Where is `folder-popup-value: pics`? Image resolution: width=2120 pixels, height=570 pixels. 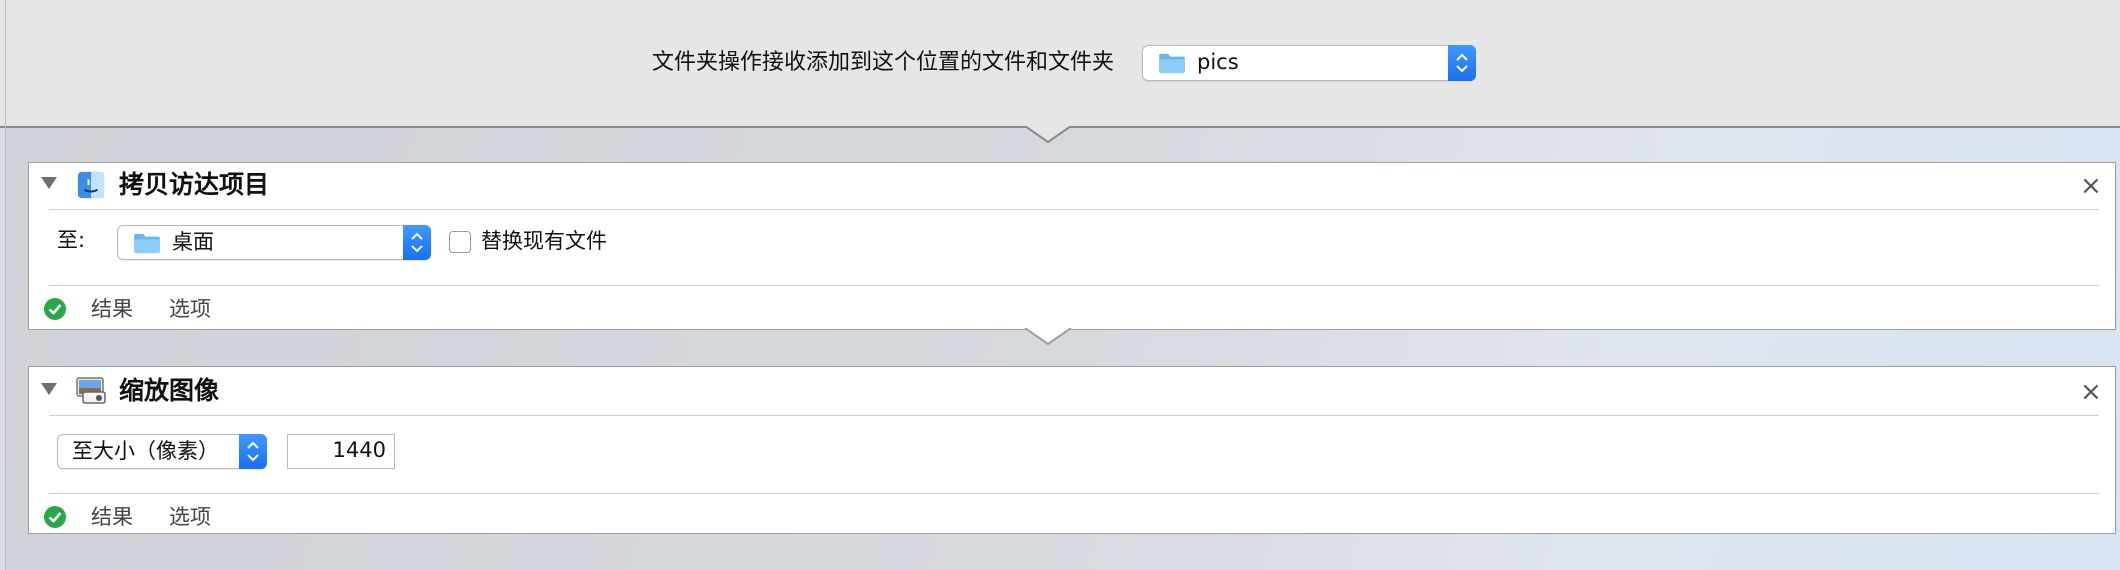
folder-popup-value: pics is located at coordinates (1218, 62).